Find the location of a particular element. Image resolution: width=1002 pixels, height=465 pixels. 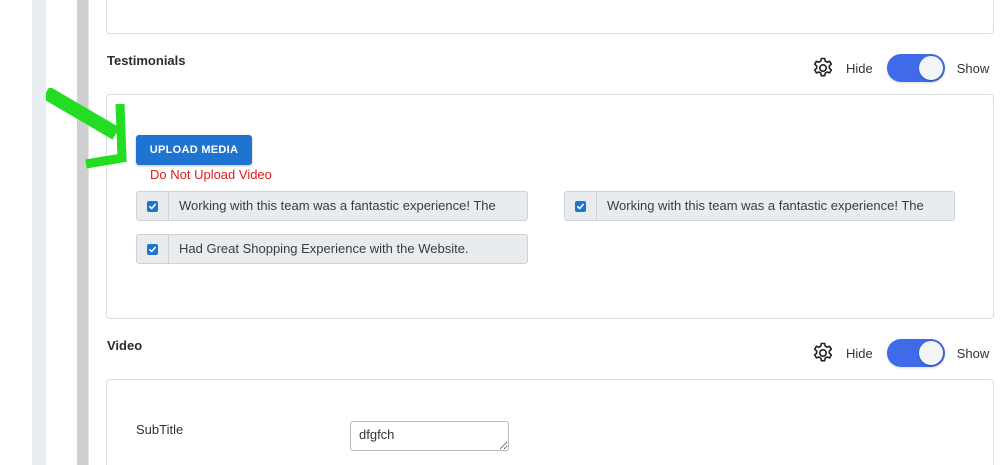

gutter-divider is located at coordinates (88, 232).